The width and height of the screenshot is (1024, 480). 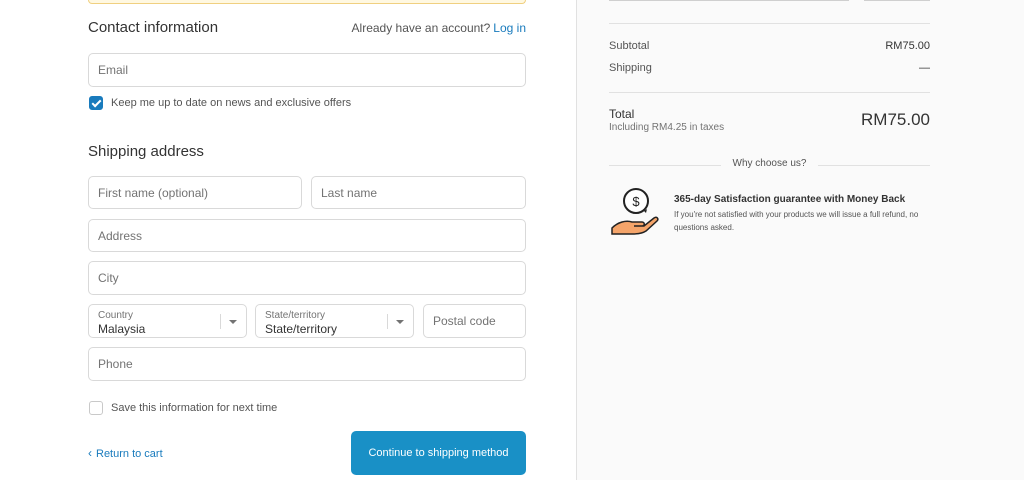 I want to click on phone-field, so click(x=307, y=364).